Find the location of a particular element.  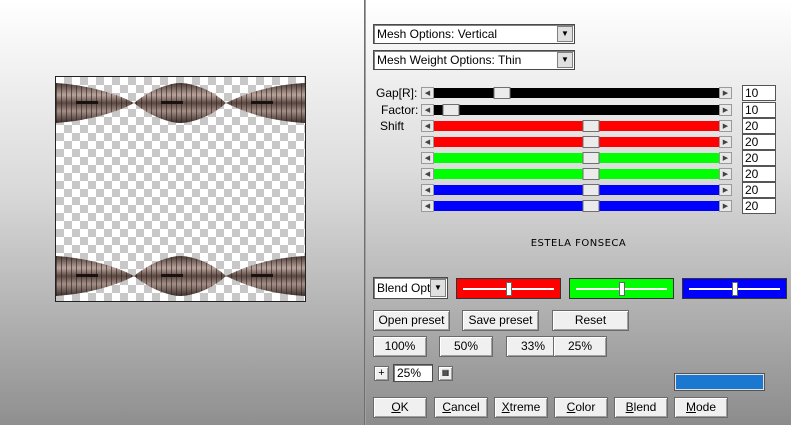

ok-label: K is located at coordinates (404, 407).